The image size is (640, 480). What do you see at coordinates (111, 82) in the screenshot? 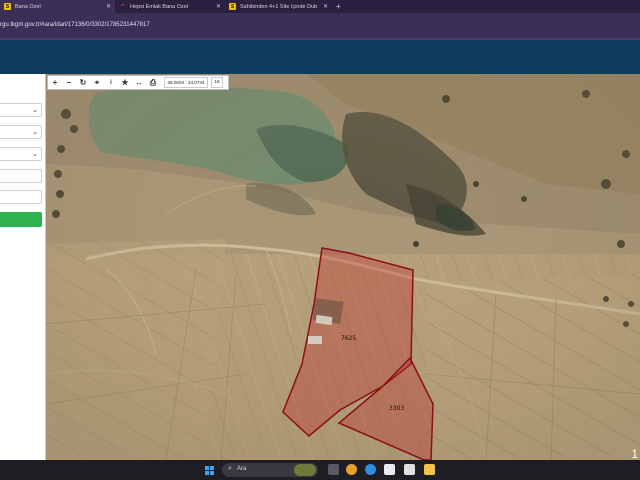
I see `info-icon: i` at bounding box center [111, 82].